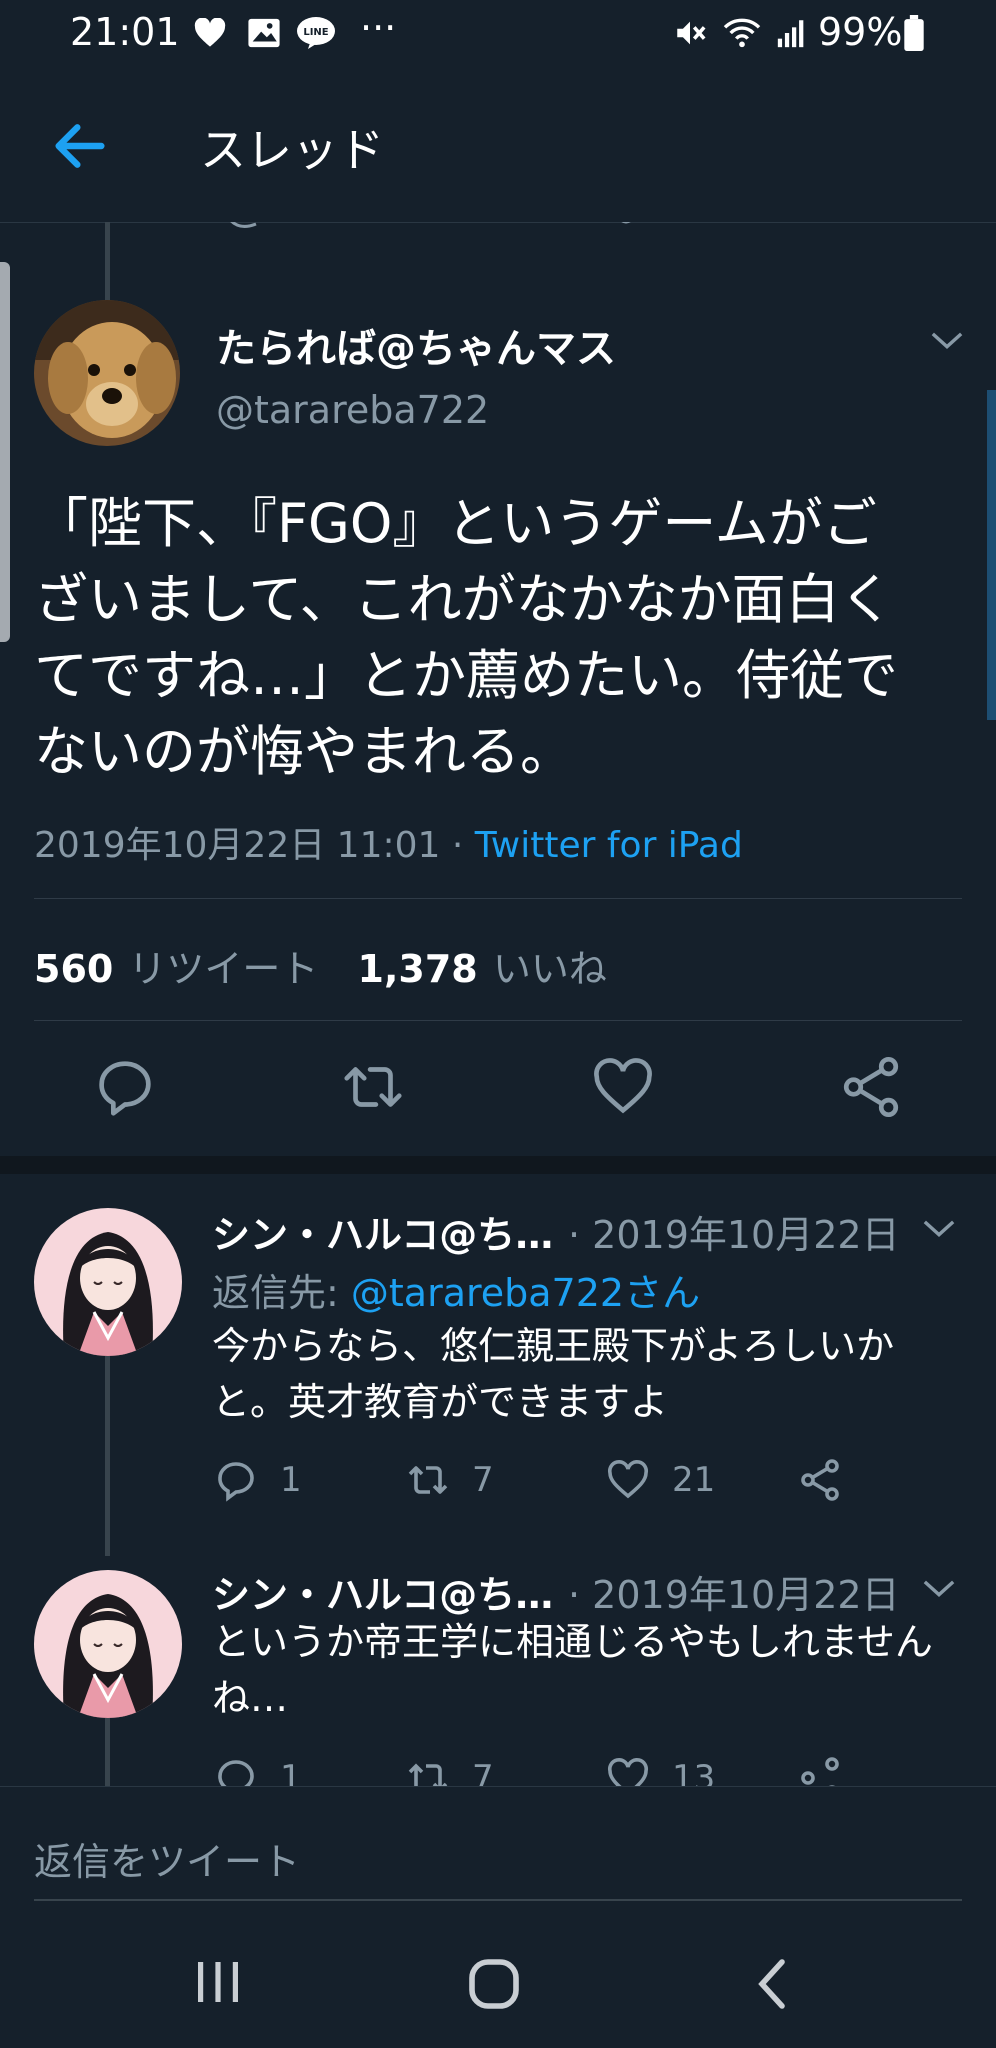 The height and width of the screenshot is (2048, 996). Describe the element at coordinates (592, 1374) in the screenshot. I see `reply-text: 今からなら、悠仁親王殿下がよろしいか と。英才教育ができますよ` at that location.